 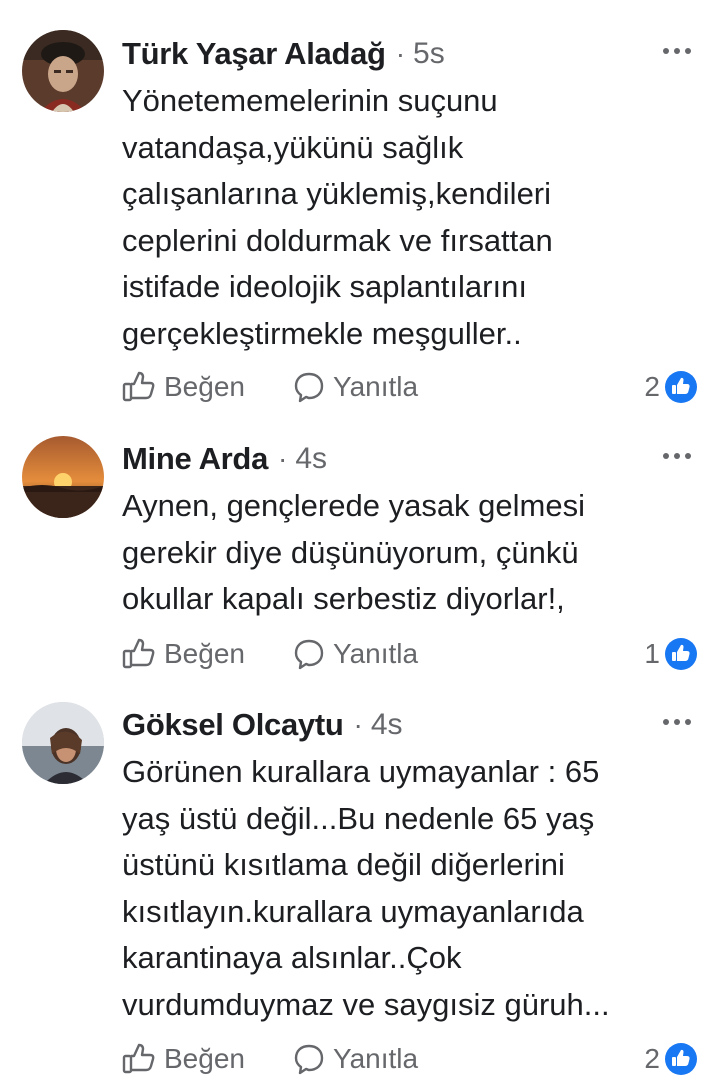 What do you see at coordinates (254, 54) in the screenshot?
I see `author-name: Türk Yaşar Aladağ` at bounding box center [254, 54].